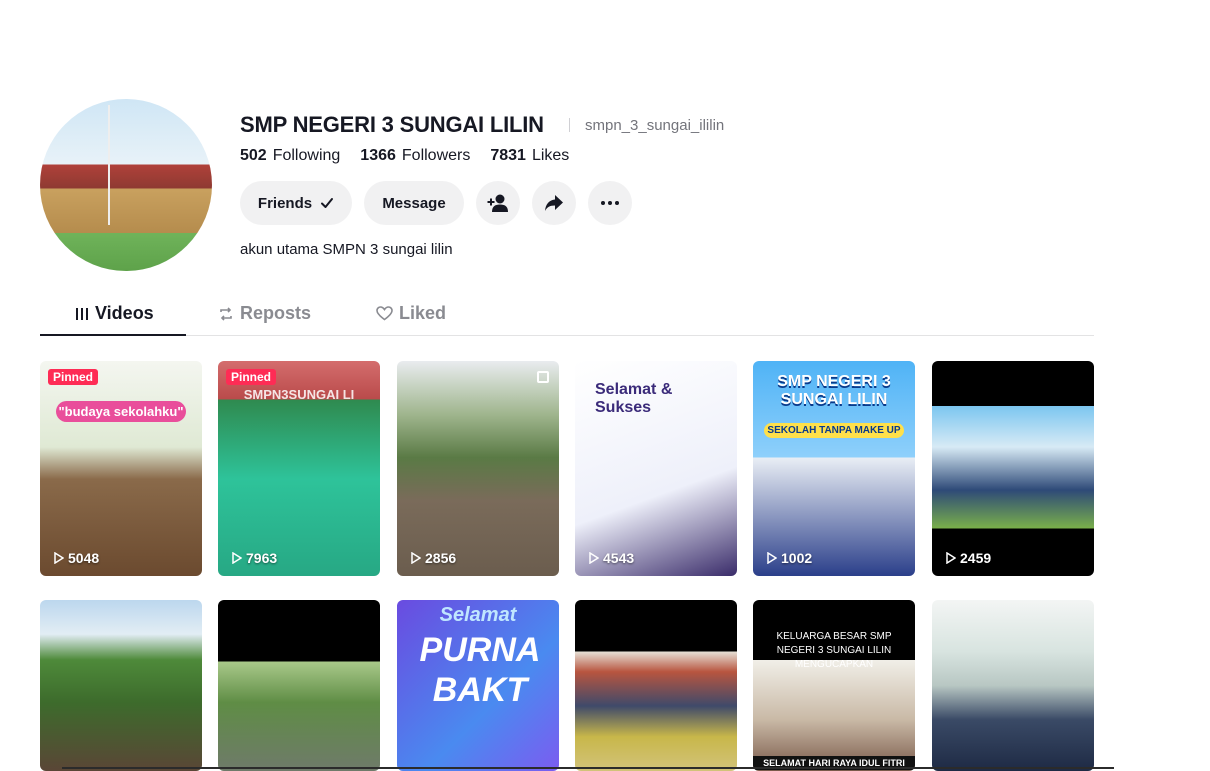  I want to click on following-stat: 502 Following, so click(290, 156).